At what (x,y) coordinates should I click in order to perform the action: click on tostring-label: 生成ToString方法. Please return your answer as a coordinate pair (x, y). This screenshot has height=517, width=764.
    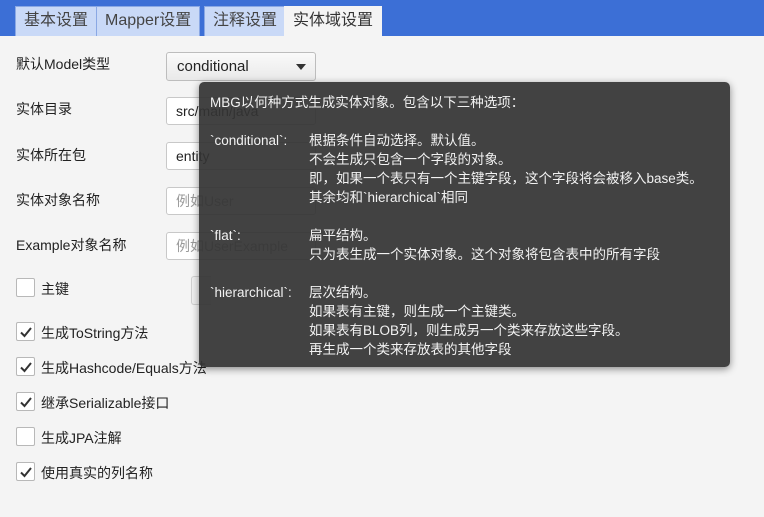
    Looking at the image, I should click on (95, 333).